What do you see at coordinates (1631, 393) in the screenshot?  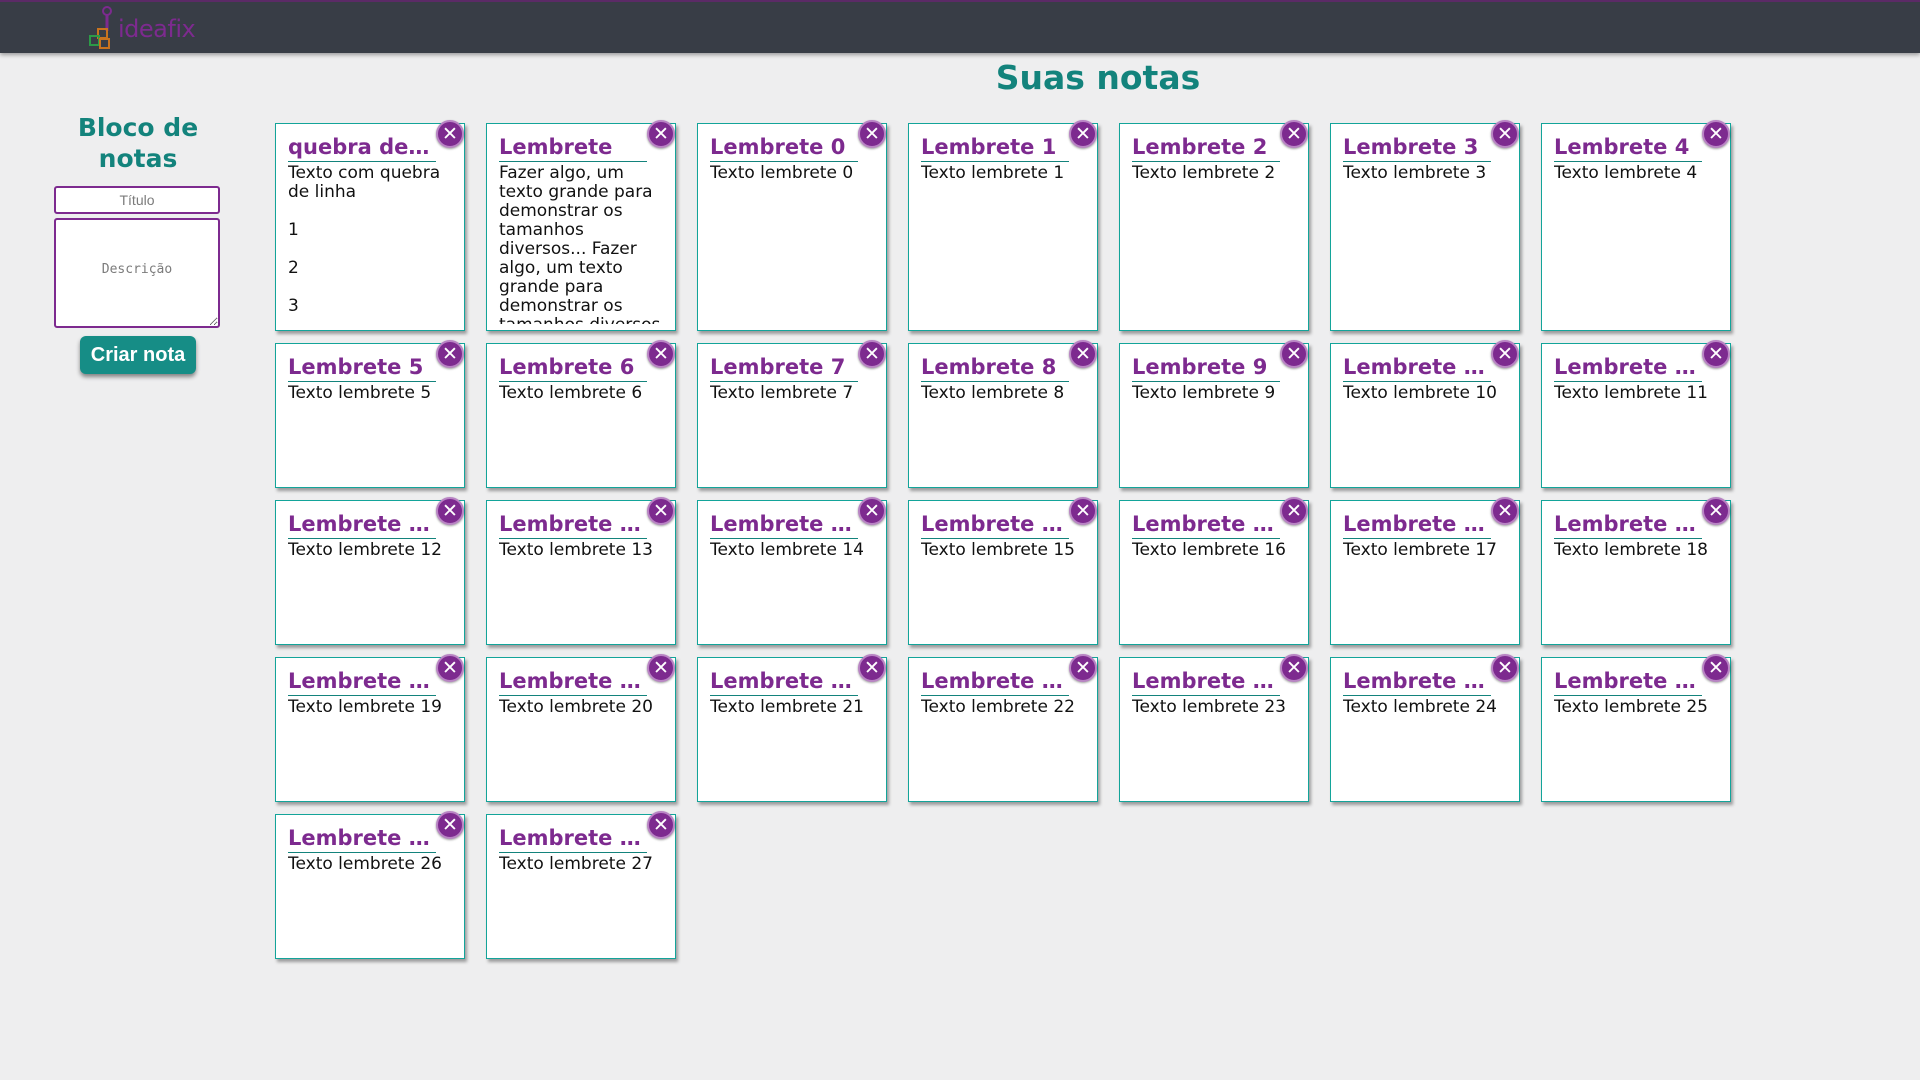 I see `note-text: Texto lembrete 11` at bounding box center [1631, 393].